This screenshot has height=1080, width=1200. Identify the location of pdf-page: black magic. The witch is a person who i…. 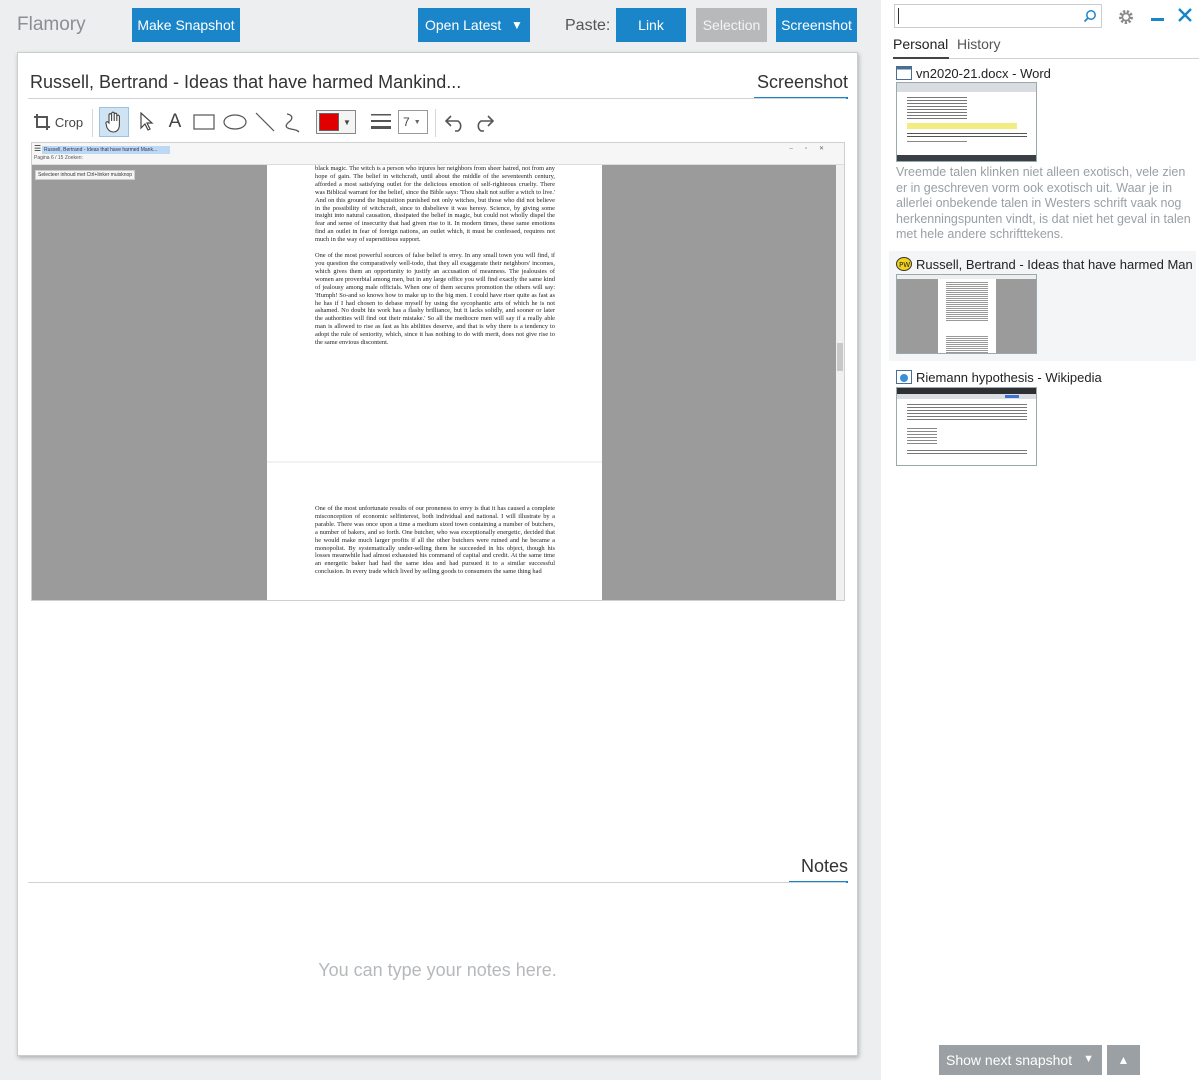
(434, 313).